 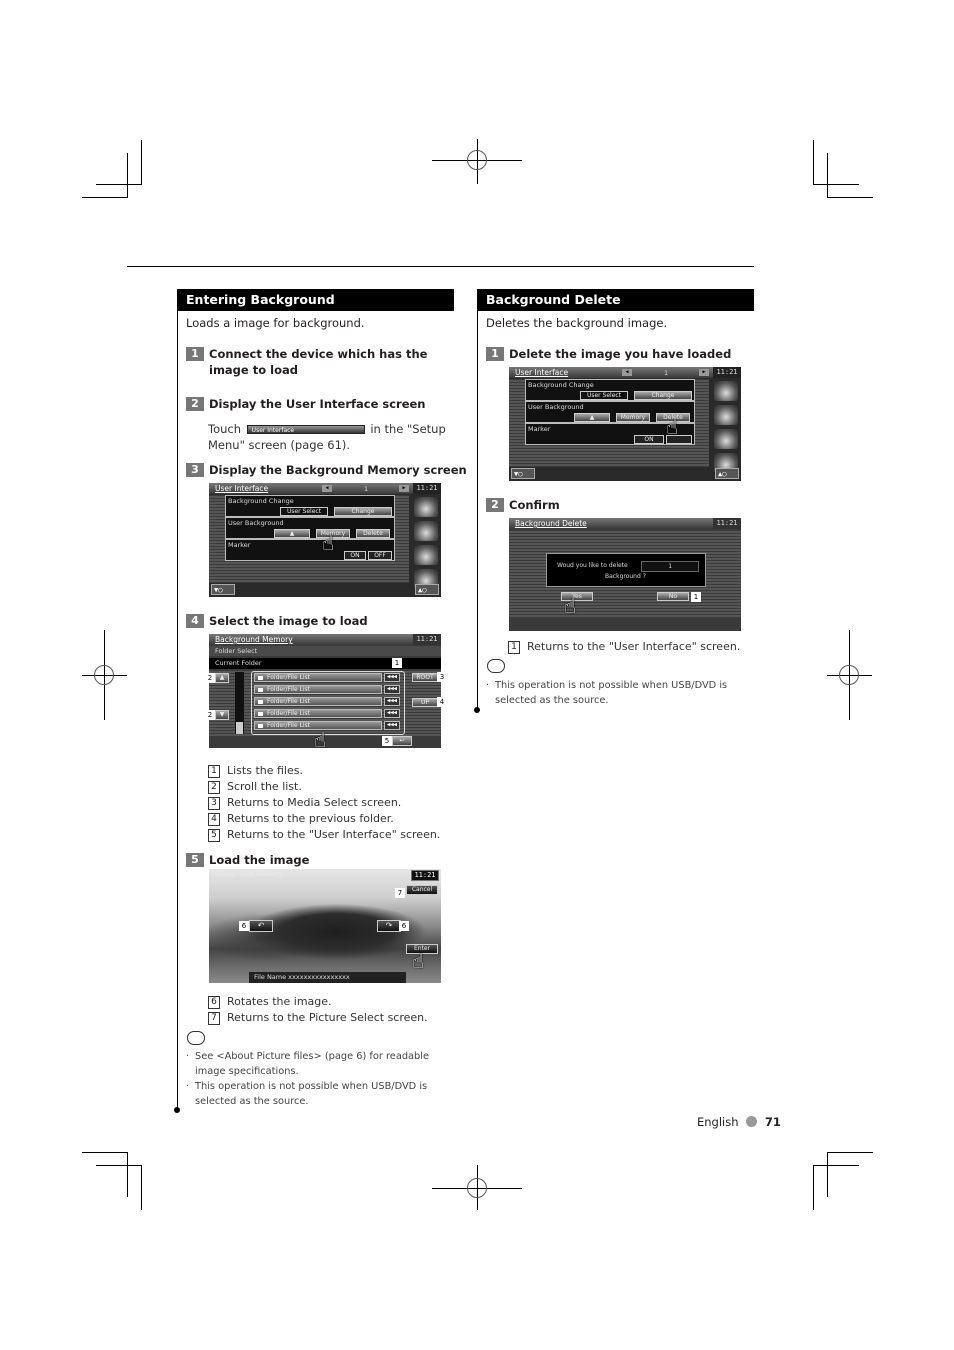 I want to click on user-background-panel: User Background ▲ Memory Delete, so click(x=310, y=528).